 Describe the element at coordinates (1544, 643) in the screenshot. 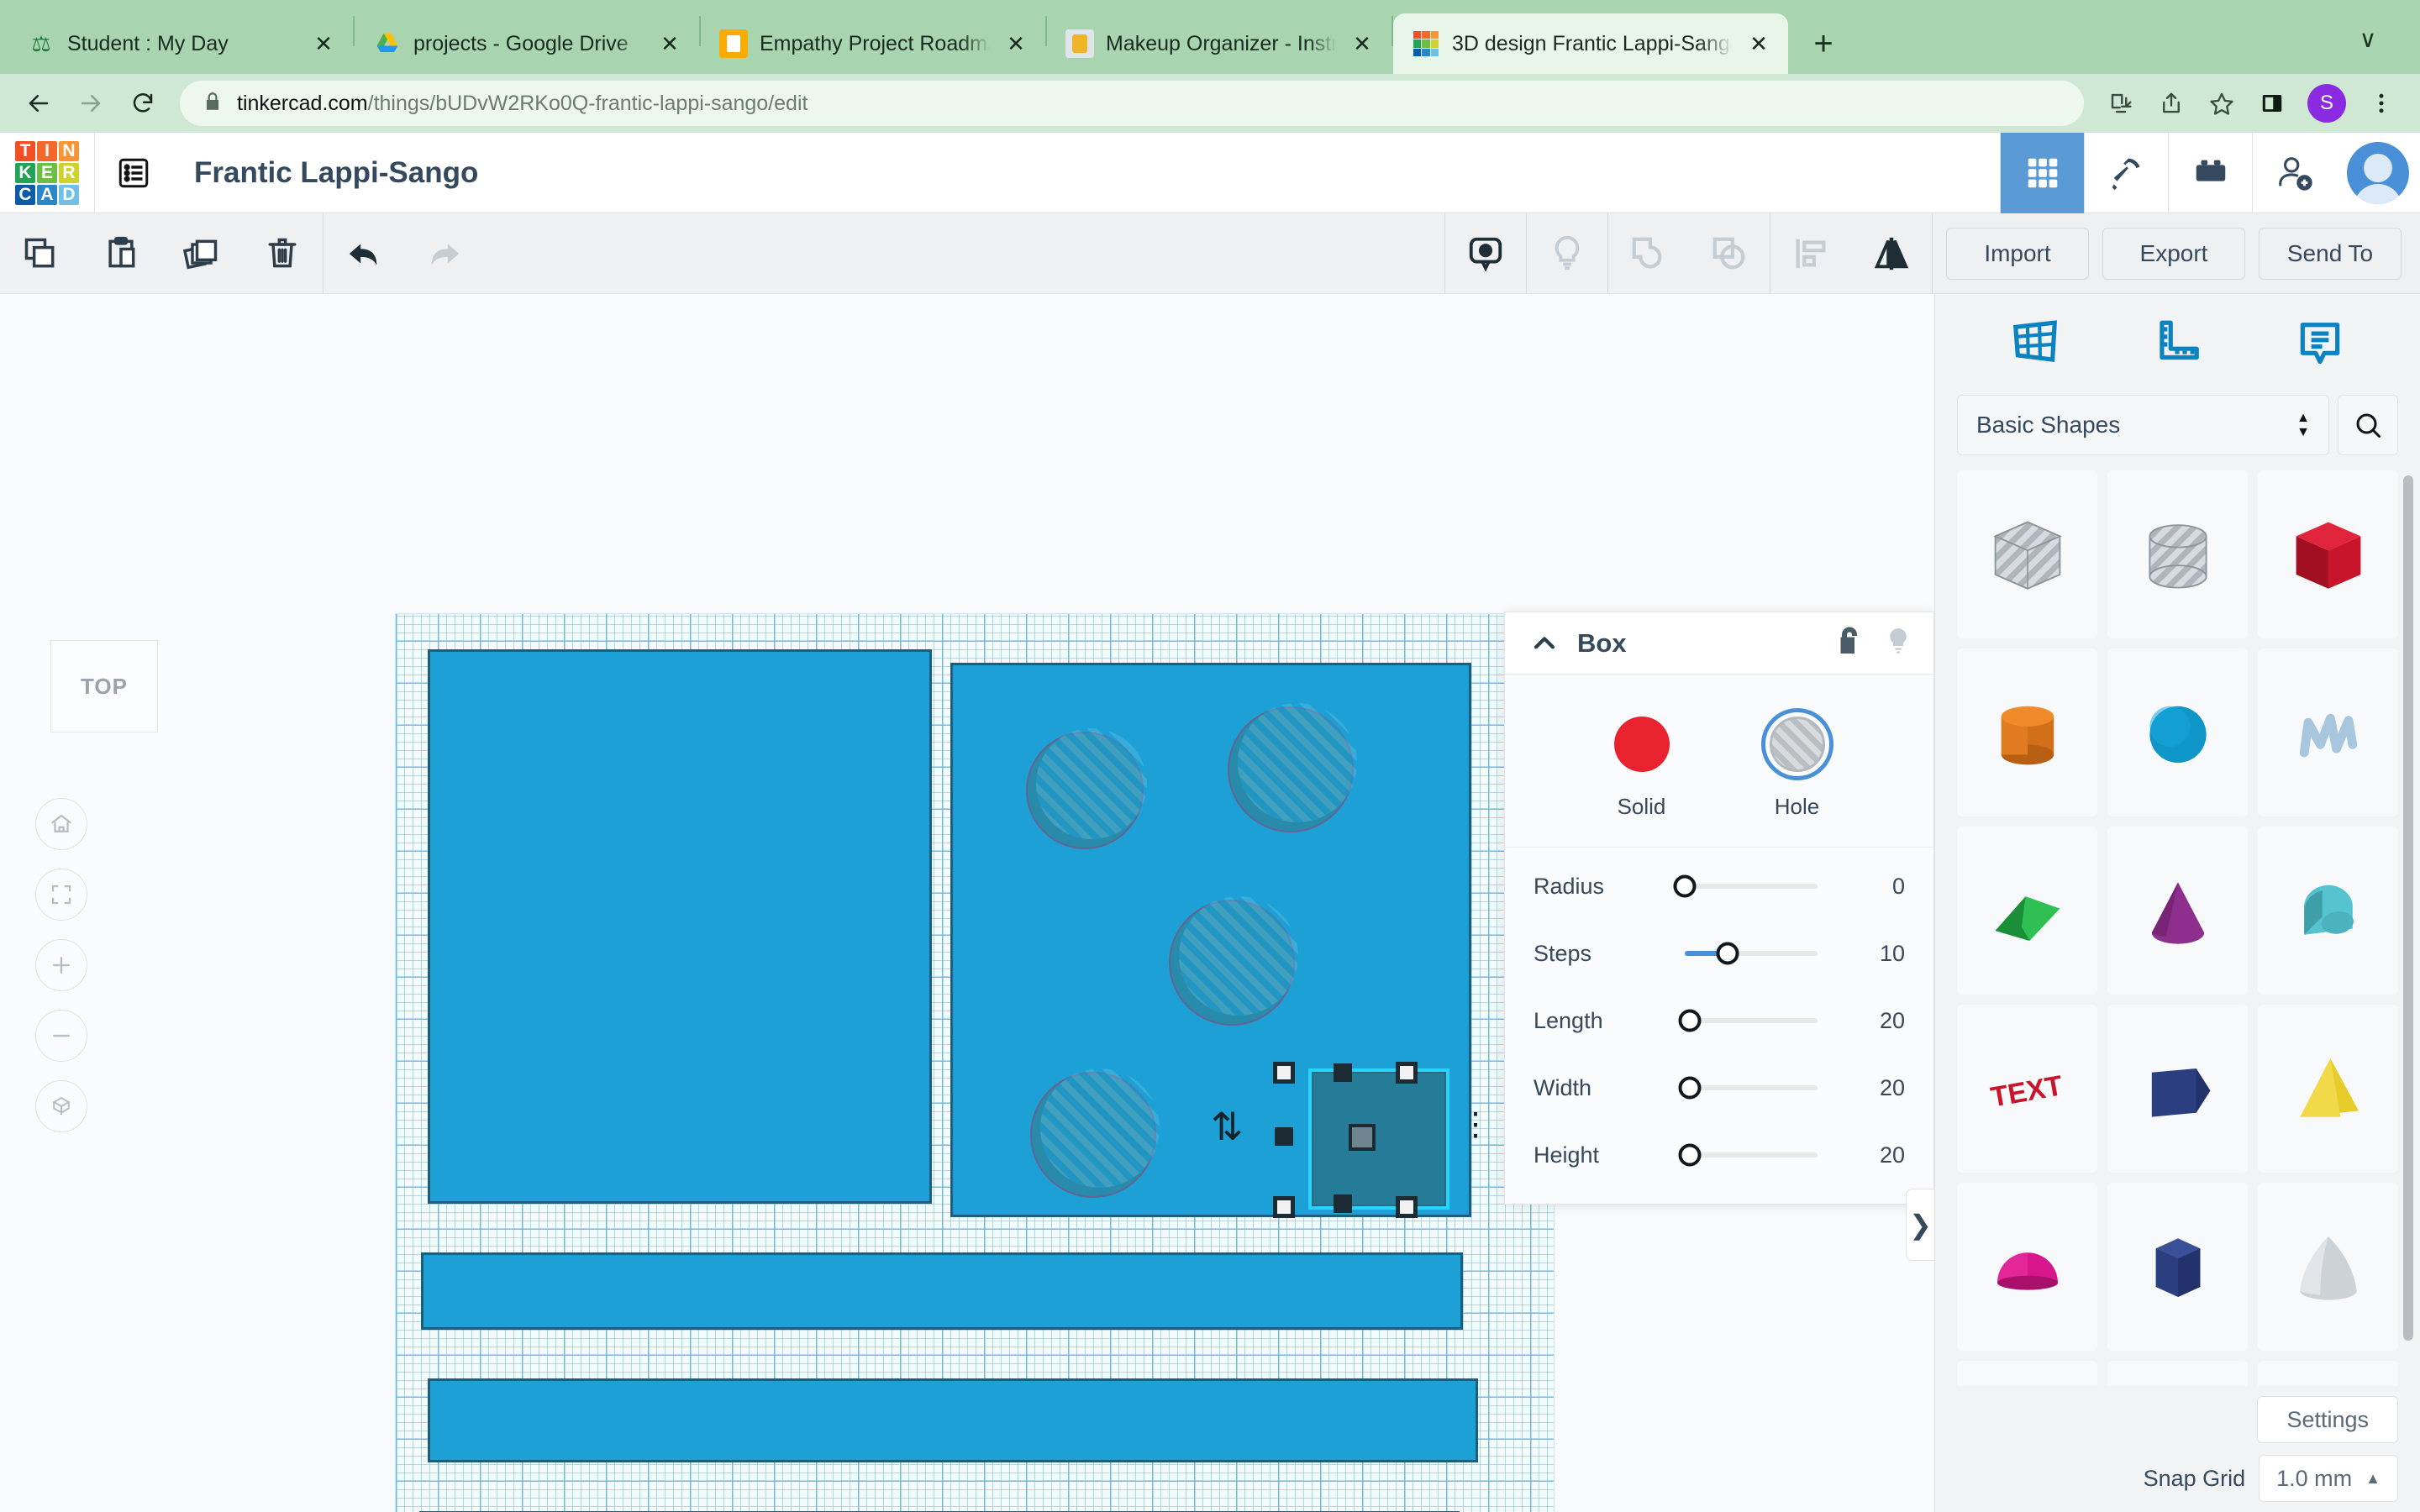

I see `chevron-up-icon` at that location.